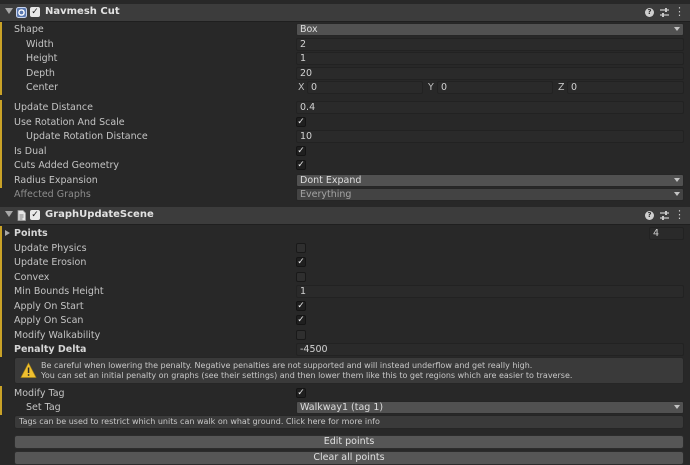 The image size is (690, 465). Describe the element at coordinates (301, 393) in the screenshot. I see `modify-tag-checkbox: ✓` at that location.